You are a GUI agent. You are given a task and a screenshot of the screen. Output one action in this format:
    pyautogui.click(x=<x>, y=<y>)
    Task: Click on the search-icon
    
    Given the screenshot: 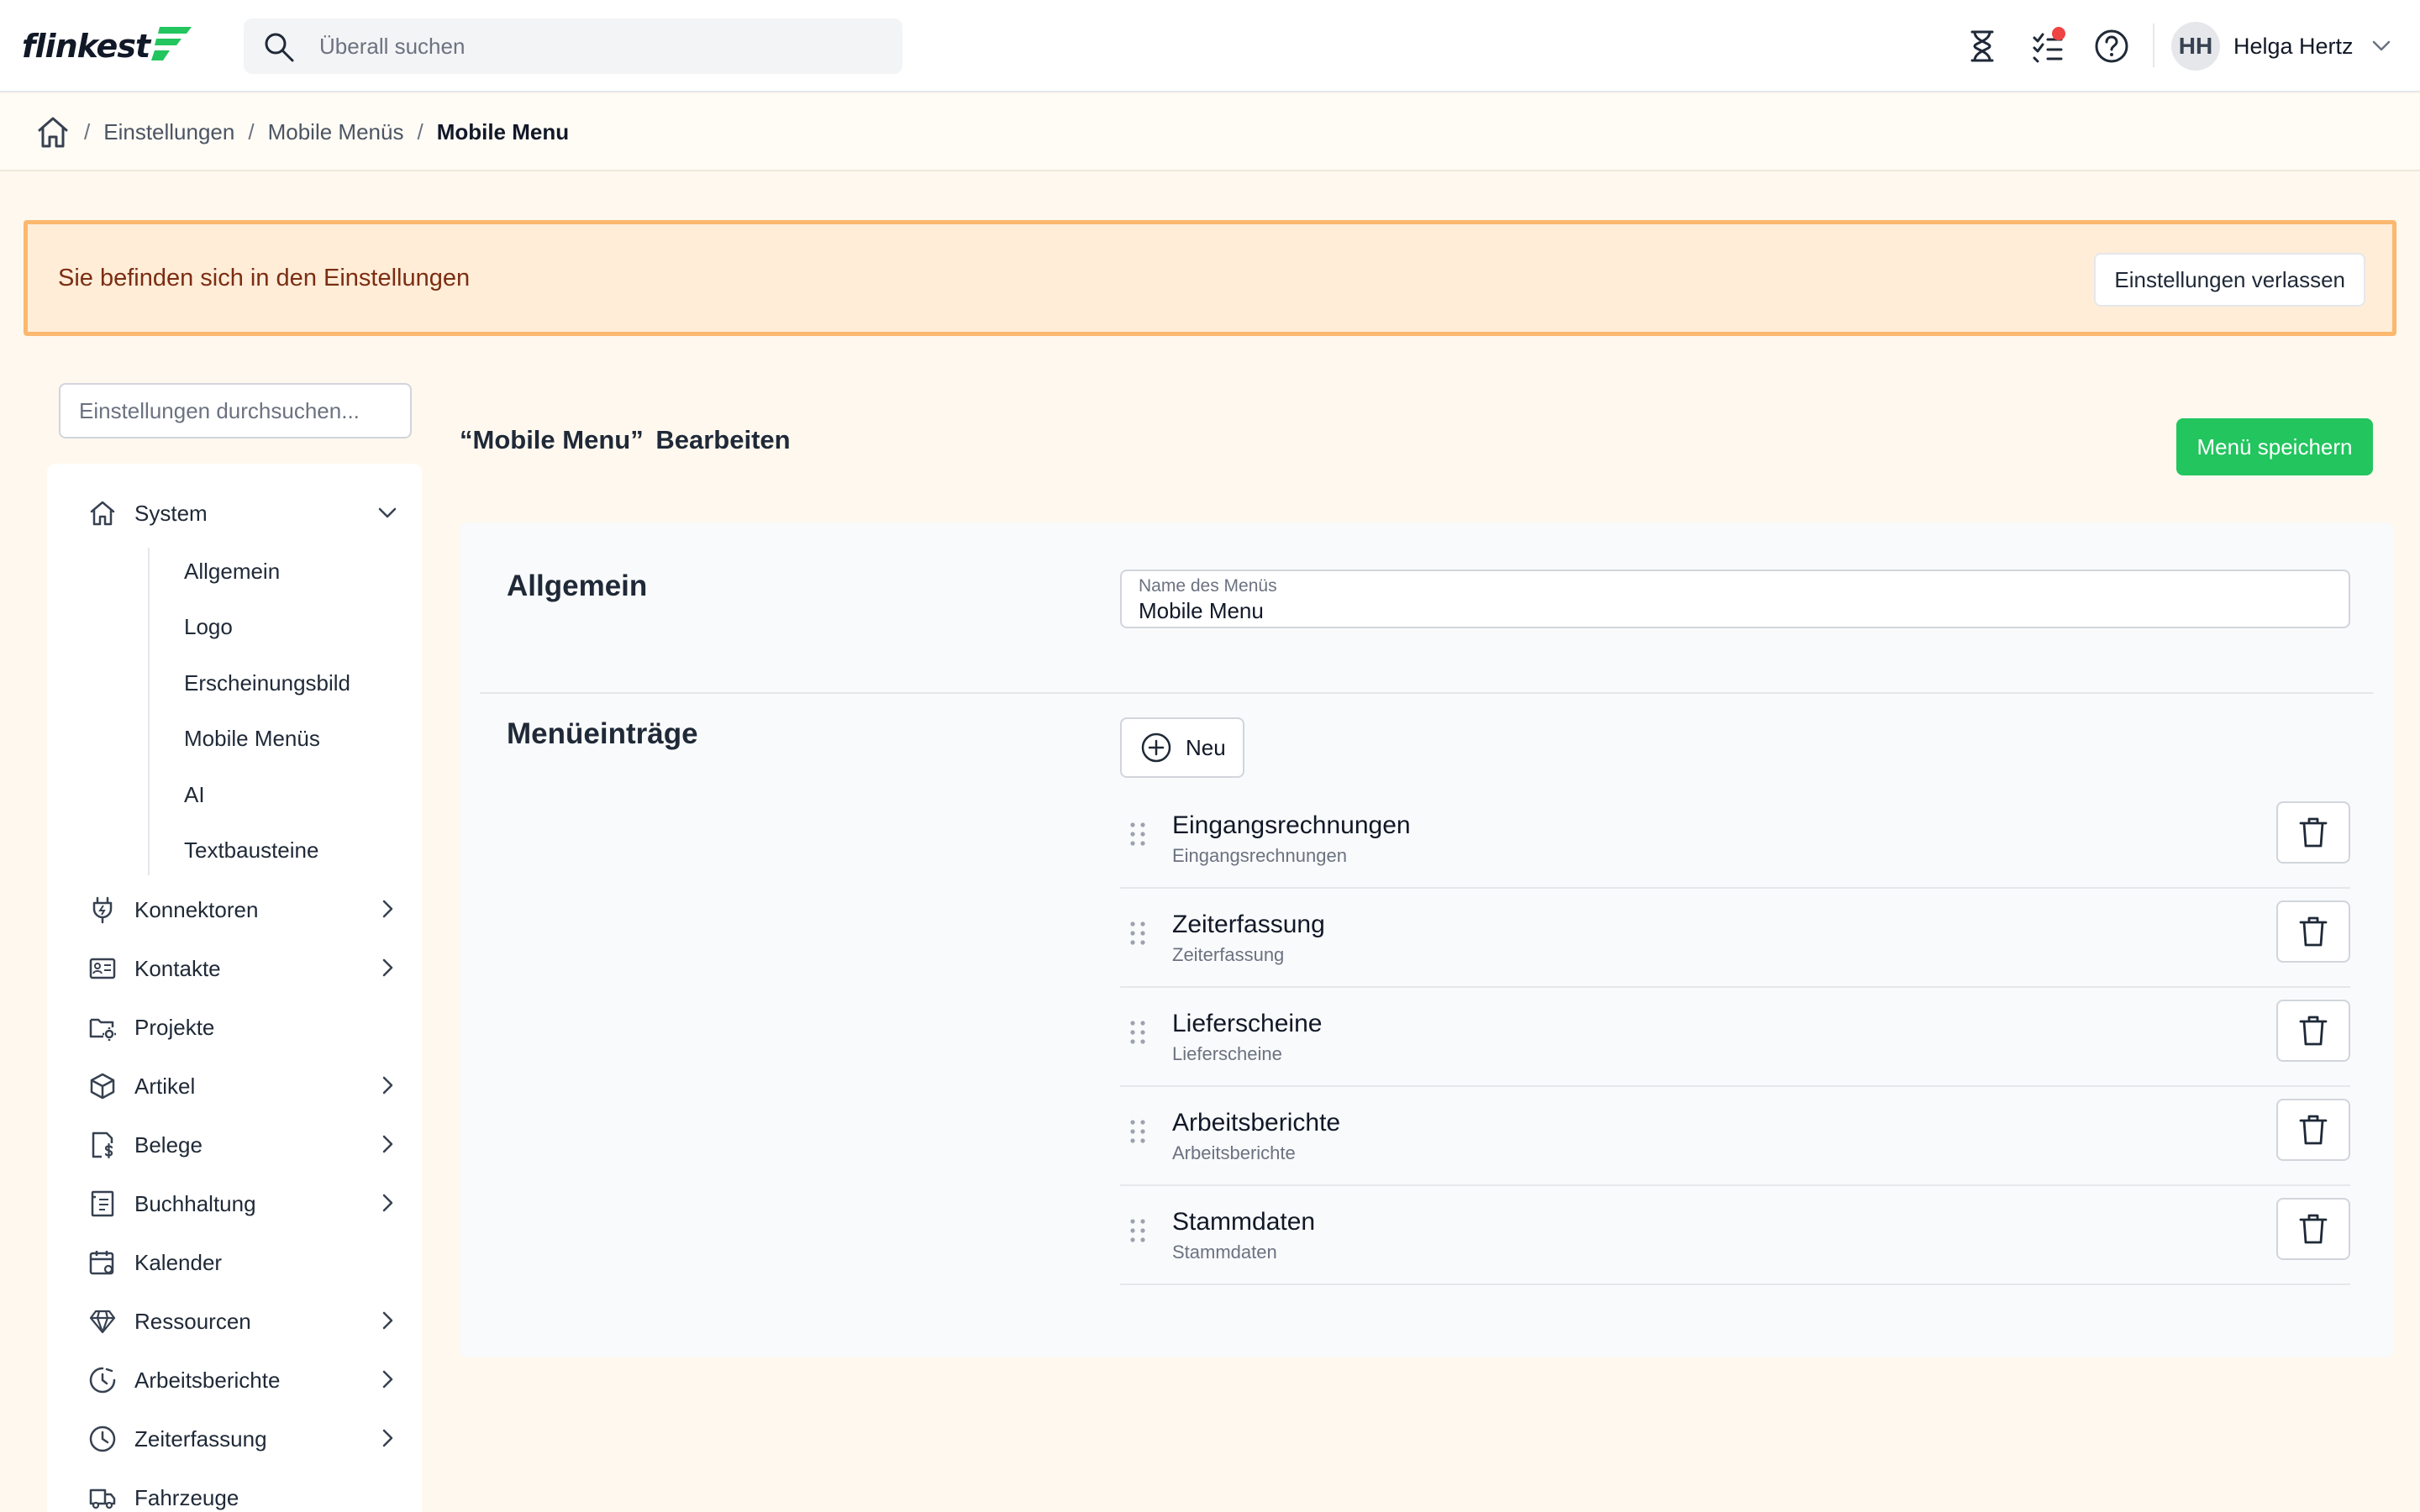 What is the action you would take?
    pyautogui.click(x=279, y=47)
    